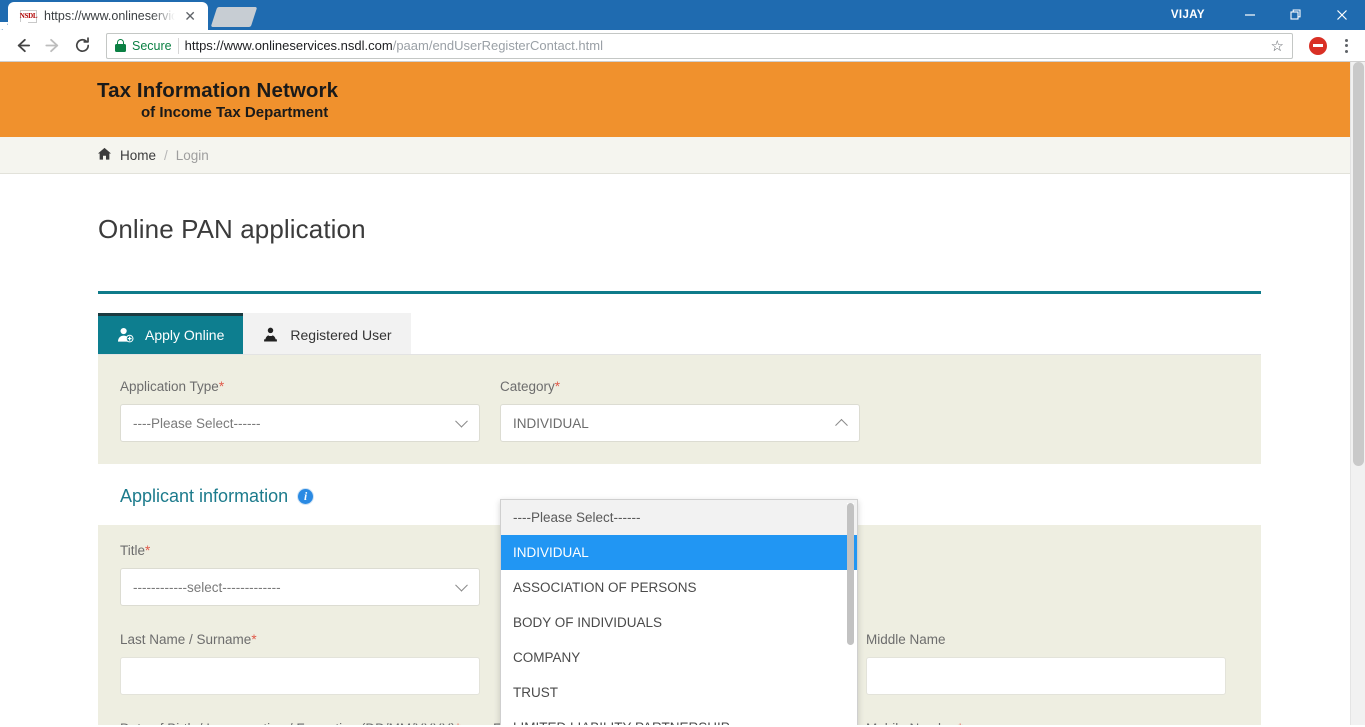 The height and width of the screenshot is (727, 1365). I want to click on category-value: INDIVIDUAL, so click(551, 423).